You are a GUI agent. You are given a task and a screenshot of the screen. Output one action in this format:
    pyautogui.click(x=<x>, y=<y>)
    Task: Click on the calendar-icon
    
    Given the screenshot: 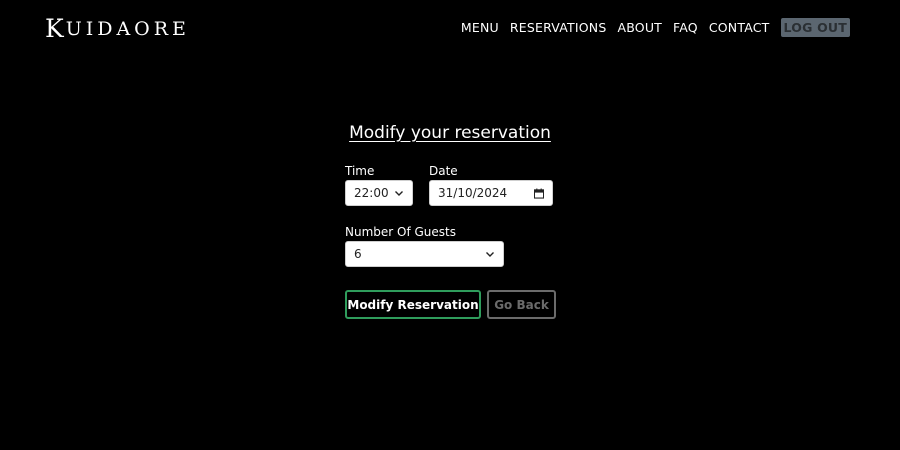 What is the action you would take?
    pyautogui.click(x=539, y=193)
    